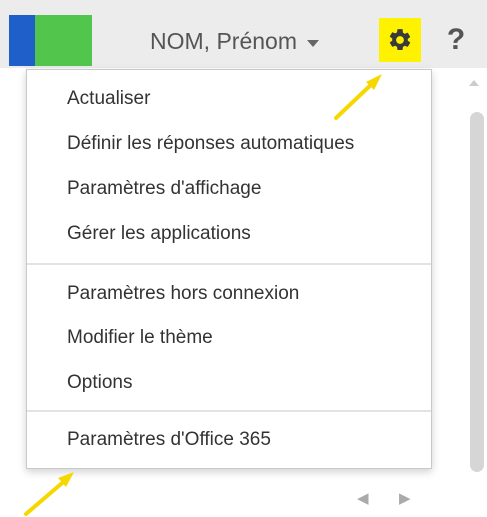 The height and width of the screenshot is (517, 487). Describe the element at coordinates (477, 292) in the screenshot. I see `scrollbar-thumb` at that location.